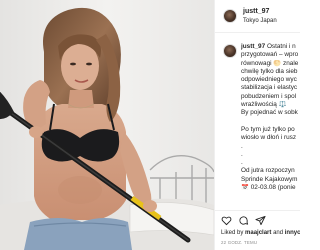  I want to click on likes-summary: Liked by maajclart and innych, so click(260, 233).